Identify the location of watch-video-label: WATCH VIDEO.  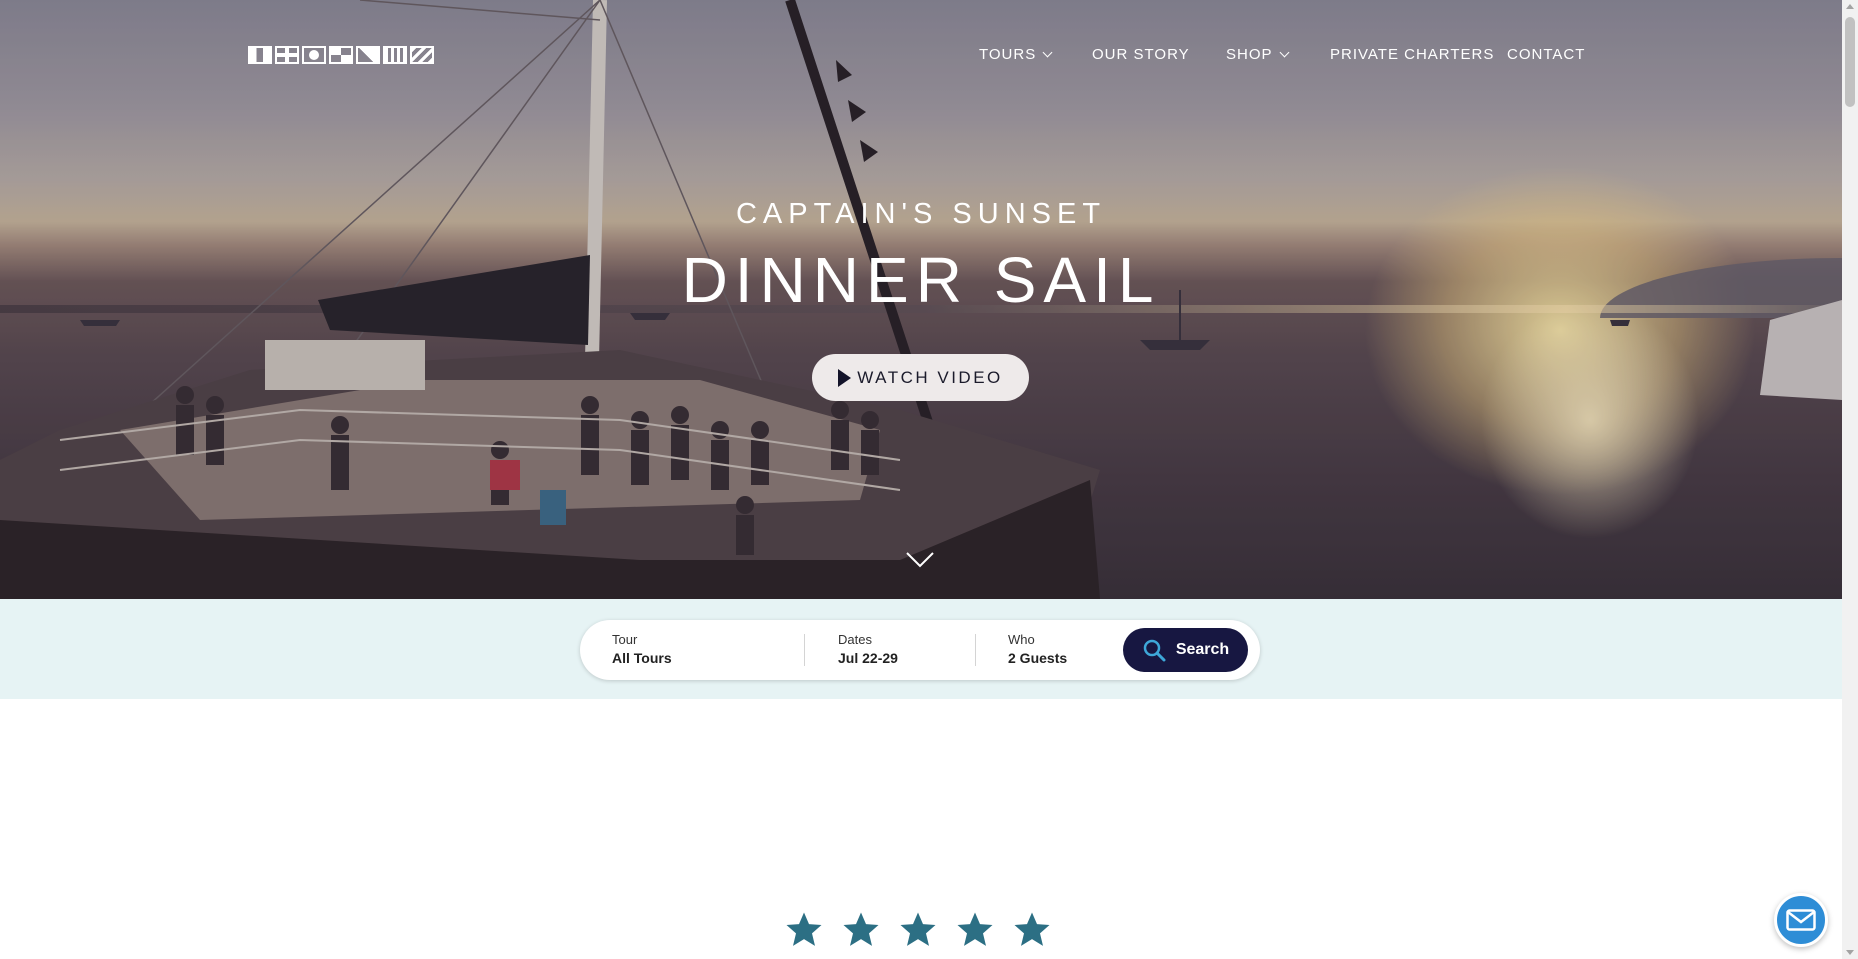
(930, 377).